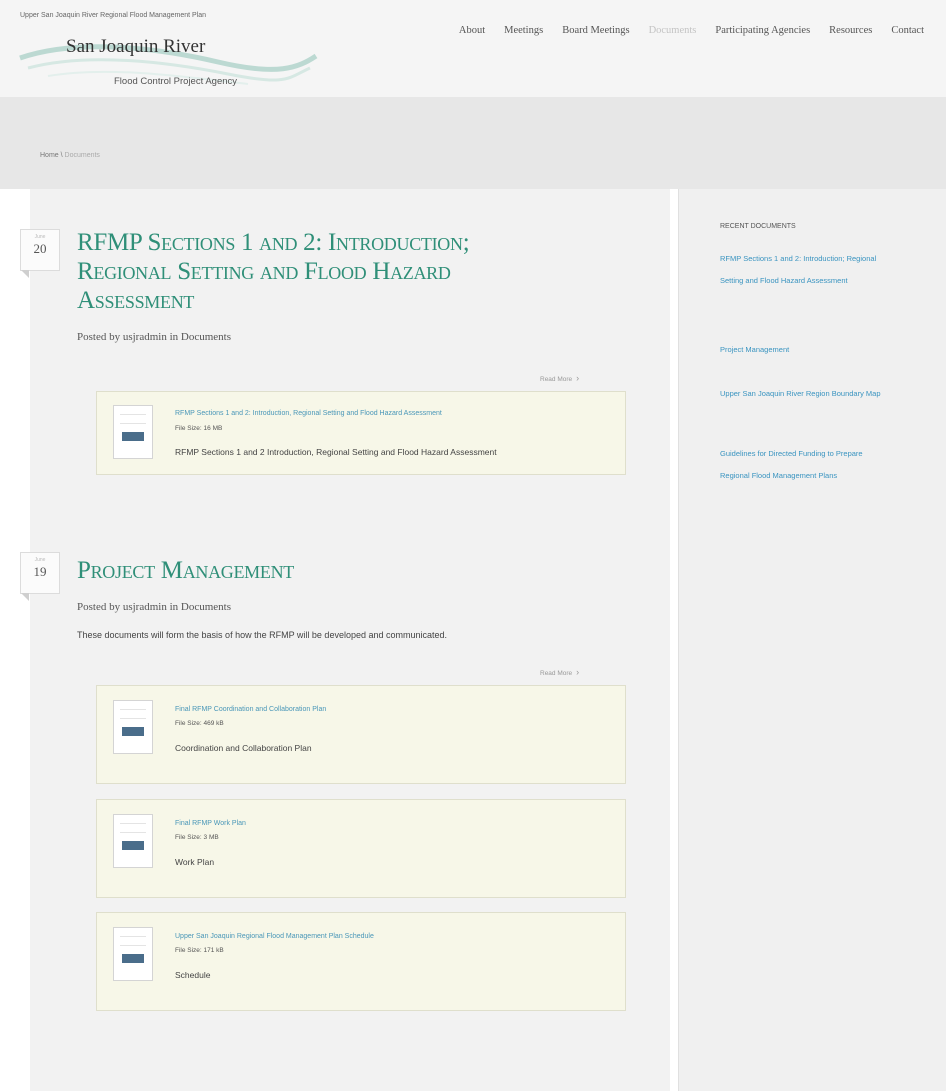  Describe the element at coordinates (176, 81) in the screenshot. I see `logo-subtitle: Flood Control Project Agency` at that location.